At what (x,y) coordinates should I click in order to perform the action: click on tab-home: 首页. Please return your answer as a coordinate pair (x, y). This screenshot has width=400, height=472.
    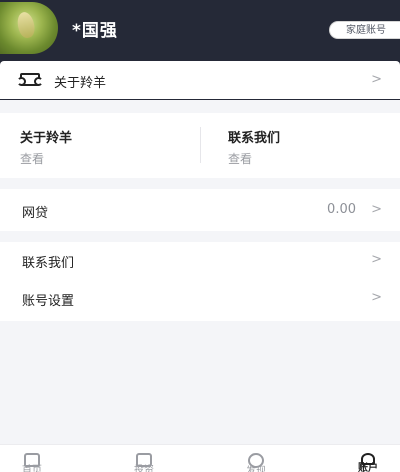
    Looking at the image, I should click on (32, 458).